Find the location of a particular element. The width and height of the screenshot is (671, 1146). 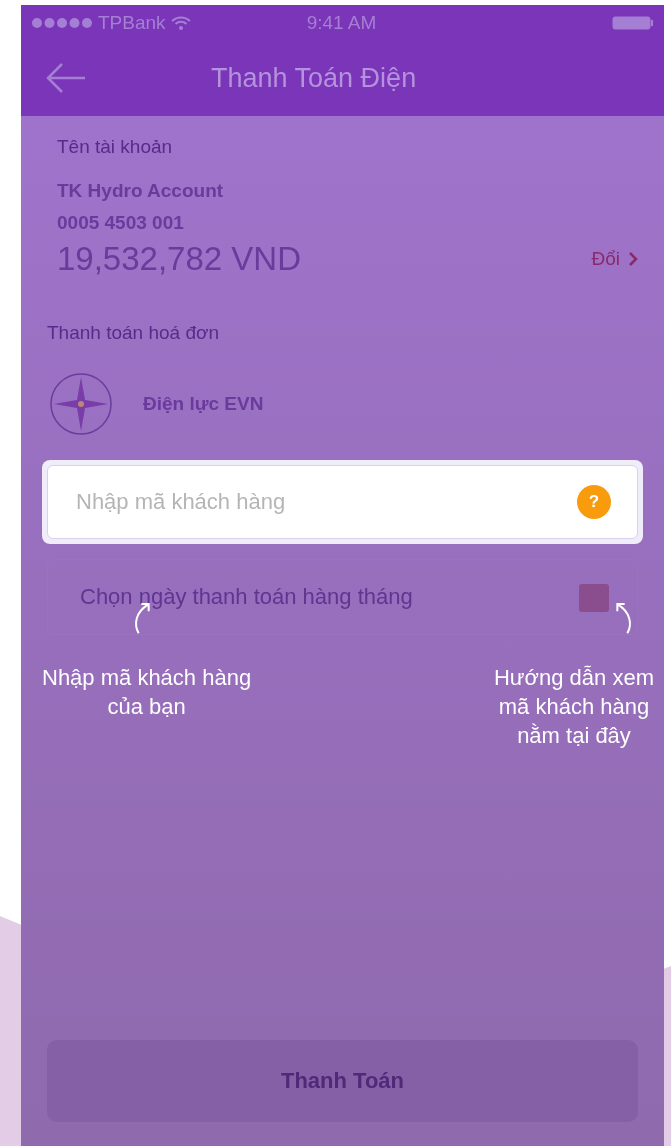

status-time: 9:41 AM is located at coordinates (341, 22).